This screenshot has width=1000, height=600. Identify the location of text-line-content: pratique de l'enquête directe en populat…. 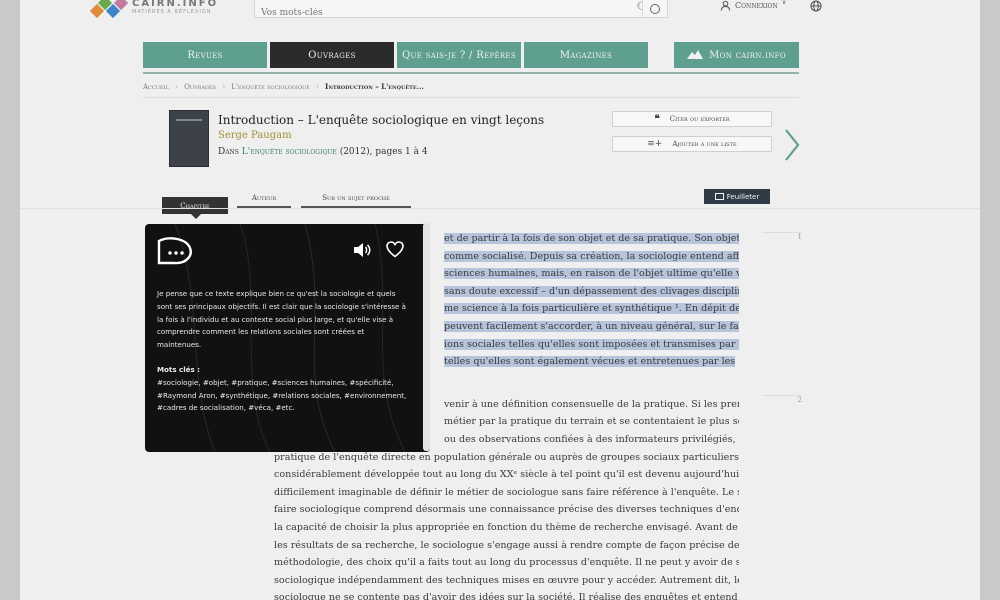
(506, 457).